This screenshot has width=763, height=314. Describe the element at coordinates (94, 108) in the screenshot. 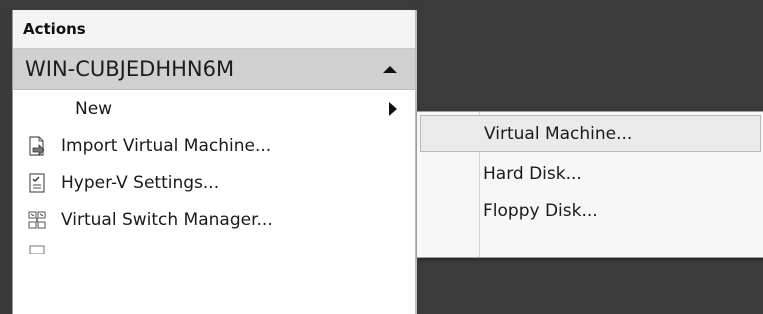

I see `action-new-label: New` at that location.